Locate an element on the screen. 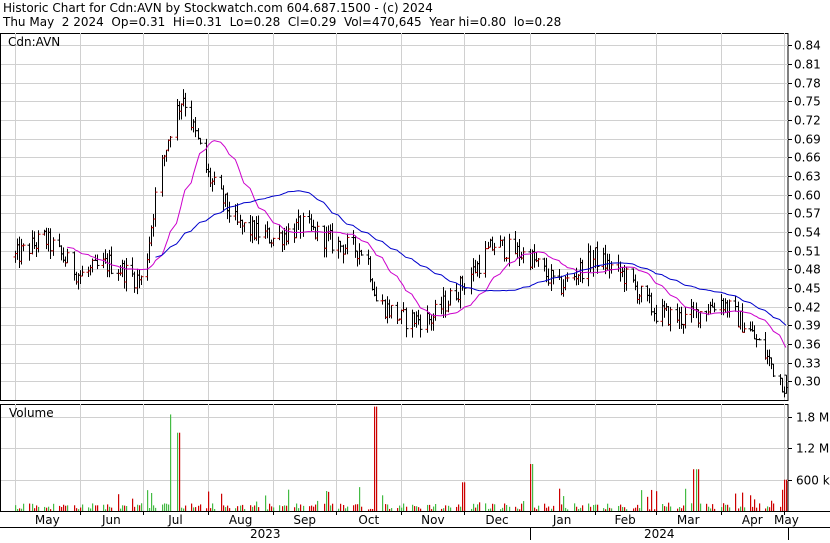 This screenshot has width=830, height=543. volume-title: Volume is located at coordinates (31, 413).